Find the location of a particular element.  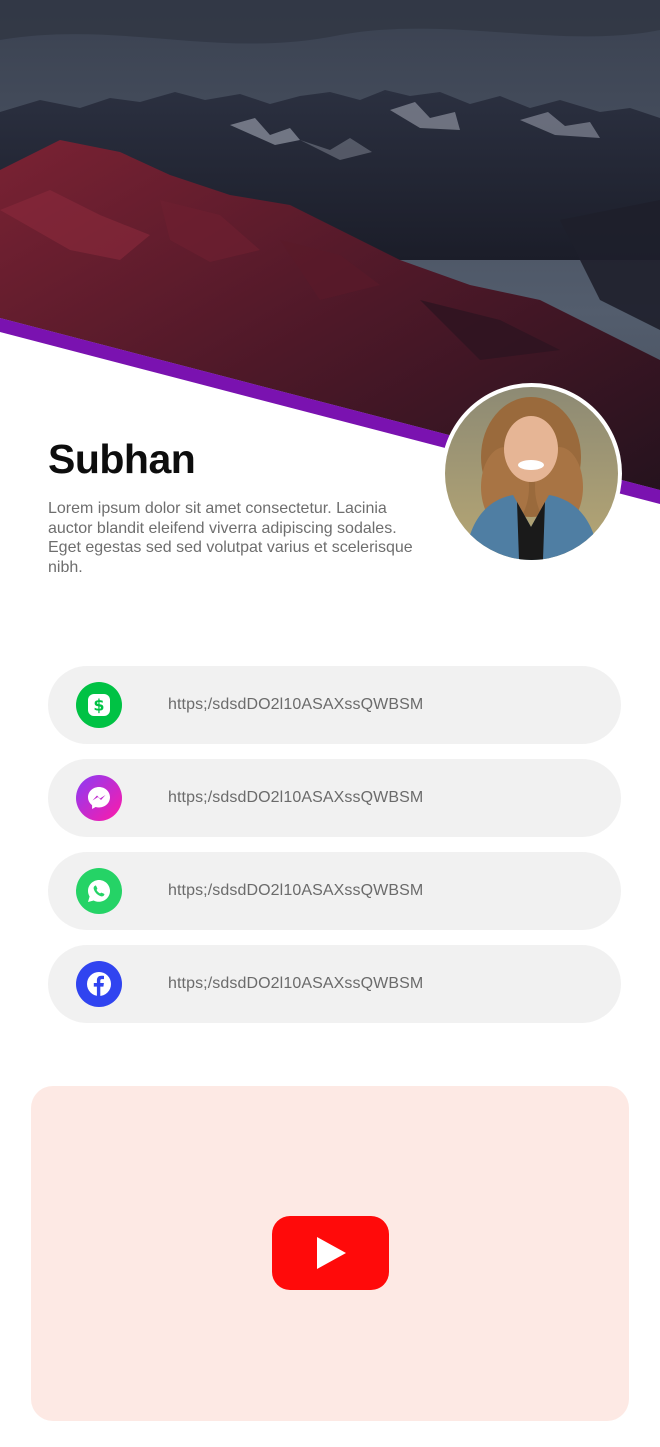

profile-name: Subhan is located at coordinates (122, 459).